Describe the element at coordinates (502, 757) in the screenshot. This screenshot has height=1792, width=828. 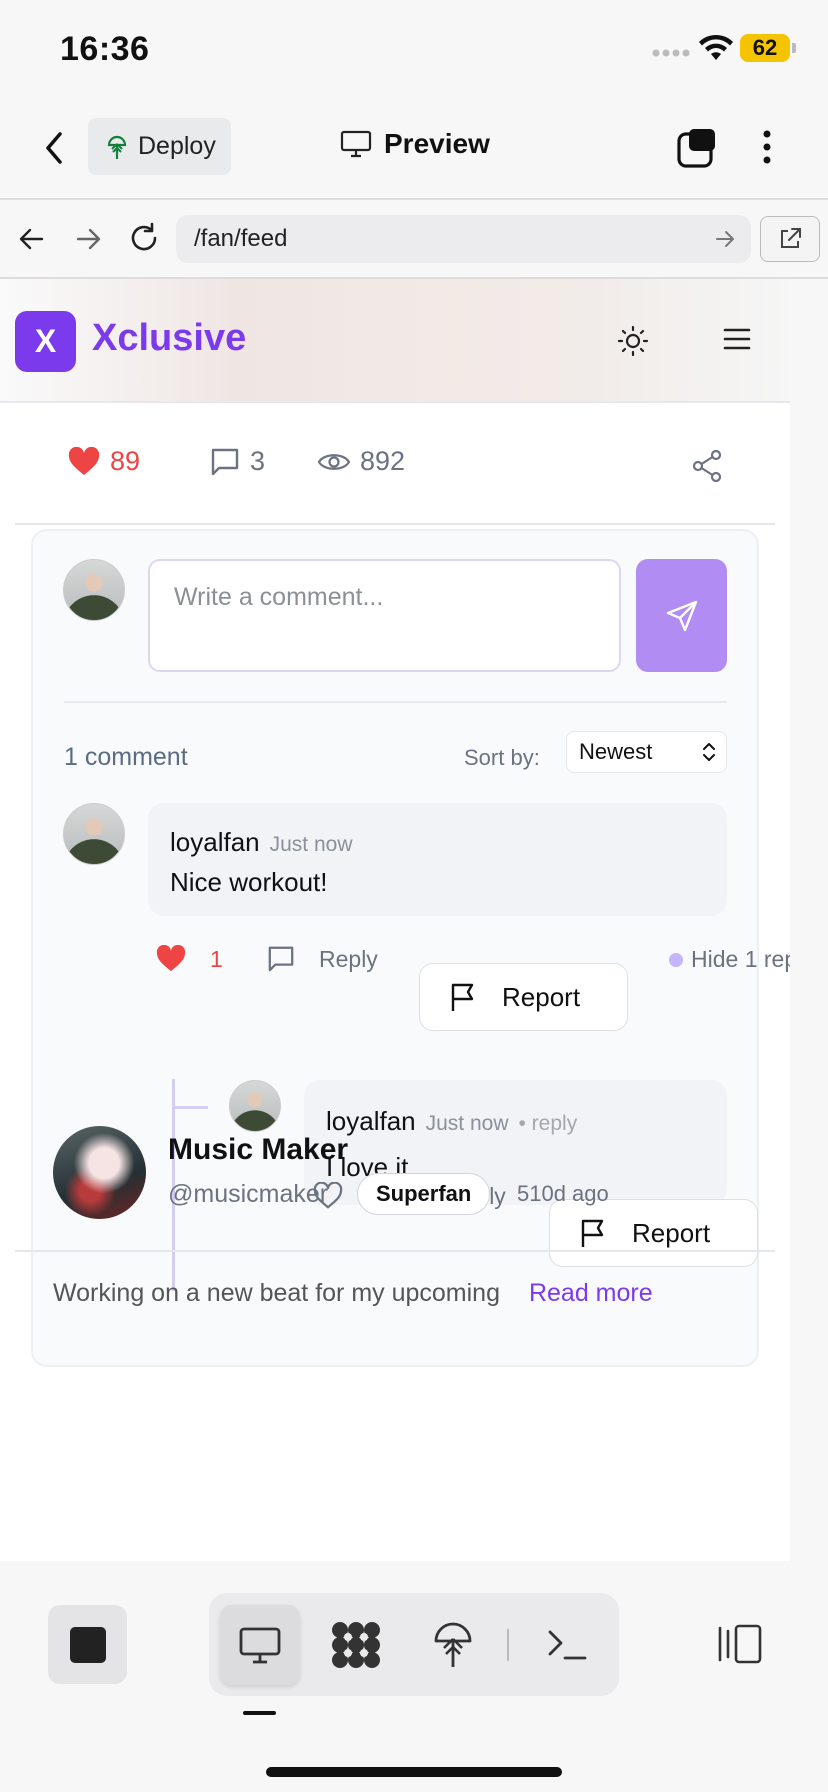
I see `sort-label: Sort by:` at that location.